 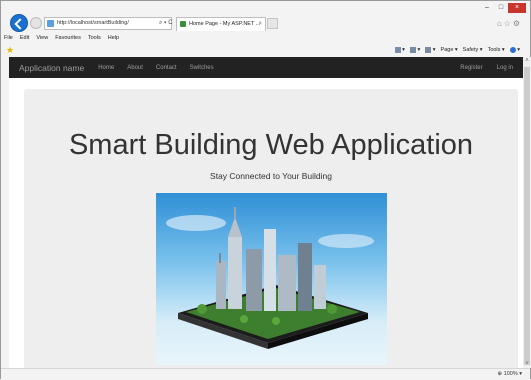 I want to click on address-bar: http://localhost/smartBuilding/, so click(x=108, y=23).